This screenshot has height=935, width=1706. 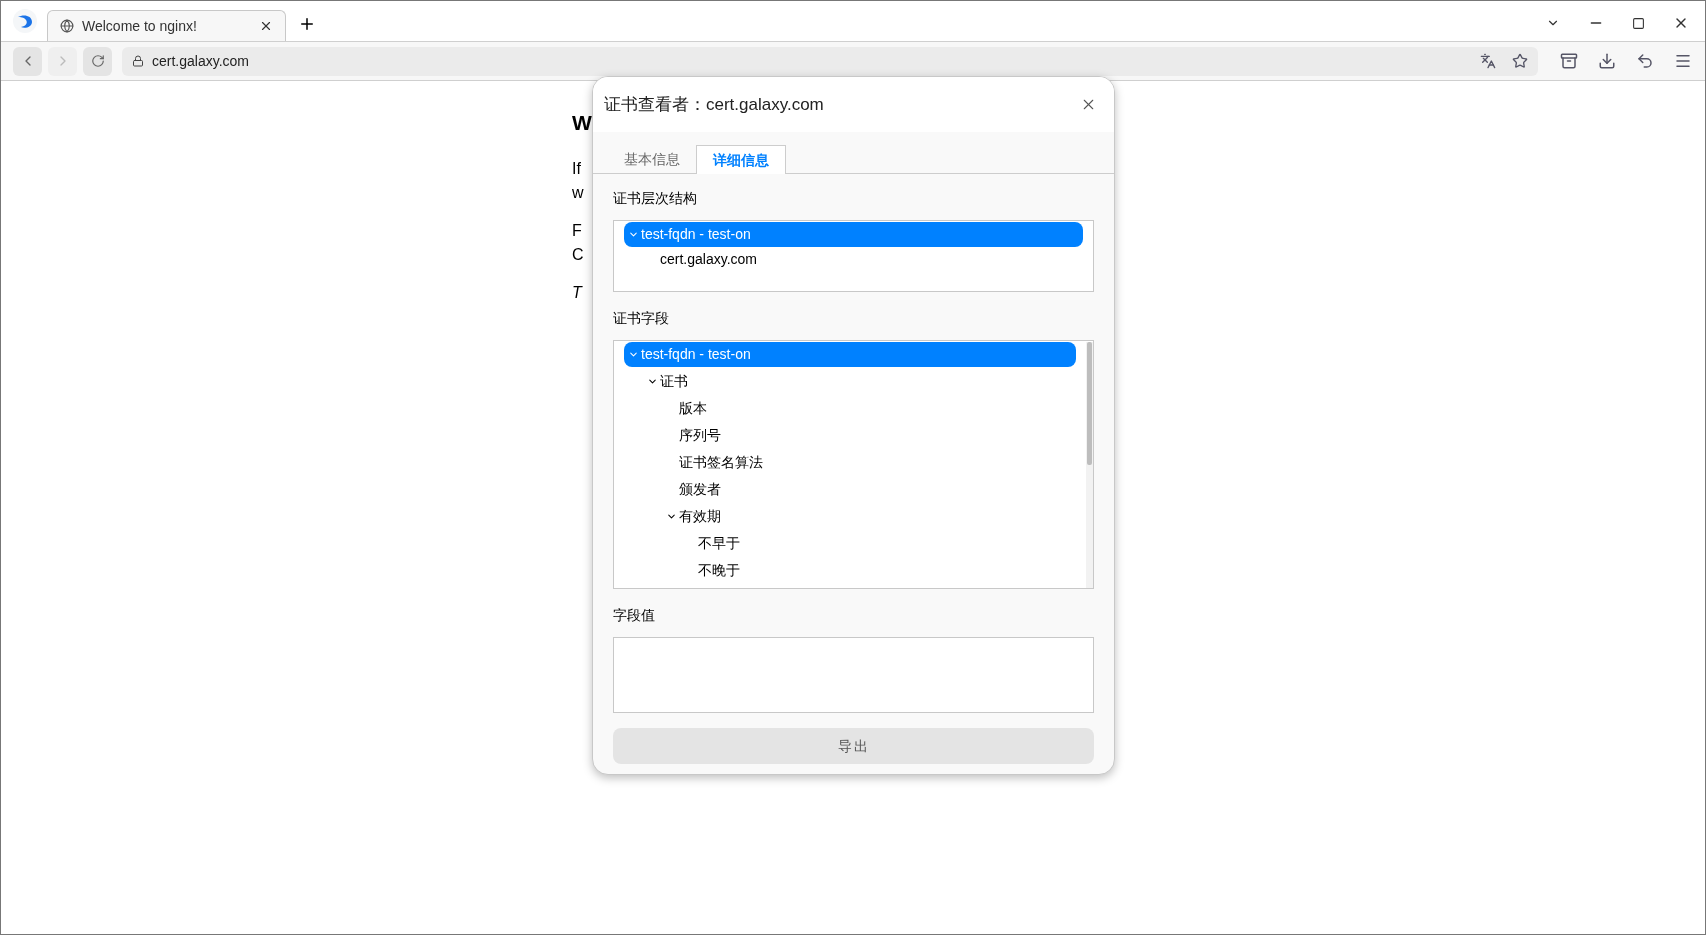 I want to click on tab: 详细信息, so click(x=741, y=159).